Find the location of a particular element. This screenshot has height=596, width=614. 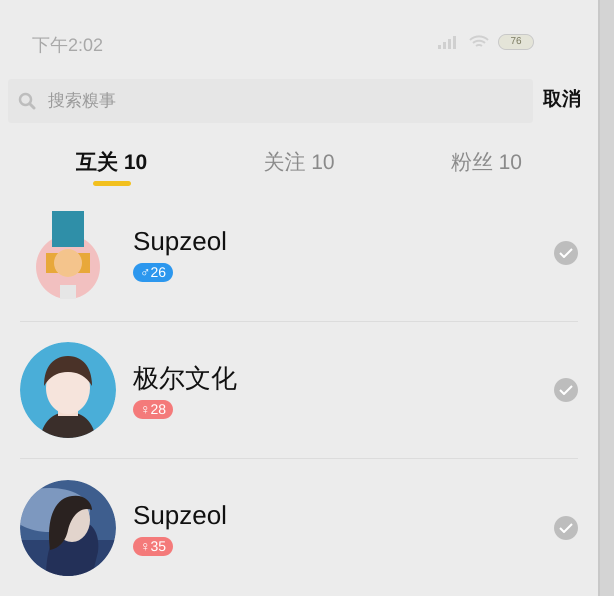

search-field: 搜索糗事 is located at coordinates (270, 100).